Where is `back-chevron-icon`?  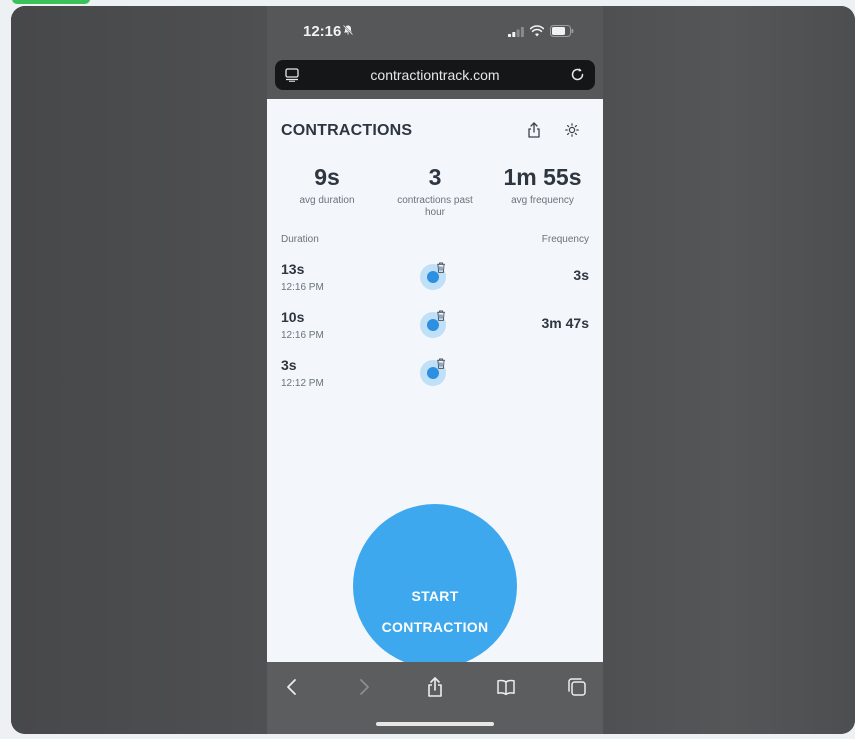
back-chevron-icon is located at coordinates (292, 687).